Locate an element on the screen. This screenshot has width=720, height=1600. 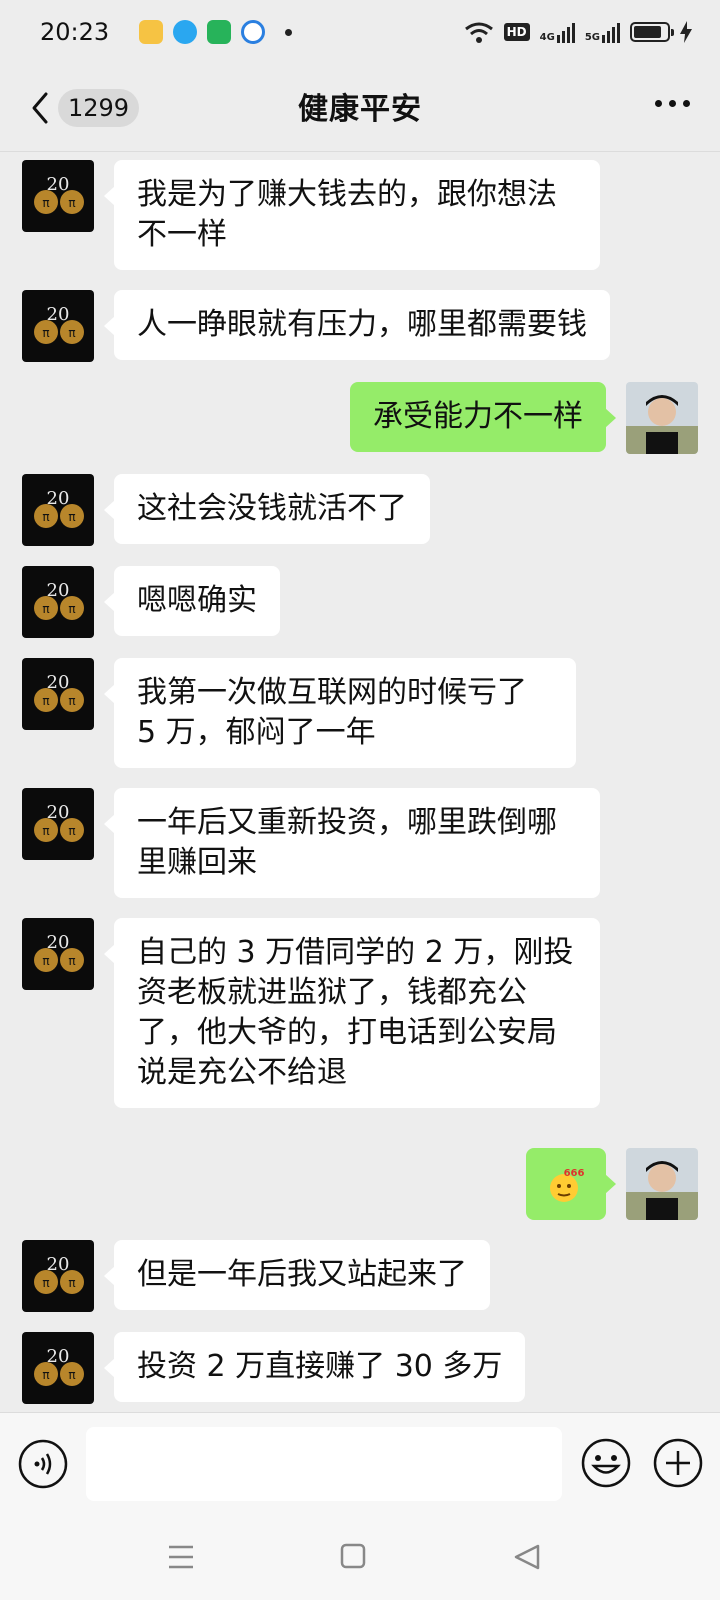
status-time: 20:23 is located at coordinates (75, 32).